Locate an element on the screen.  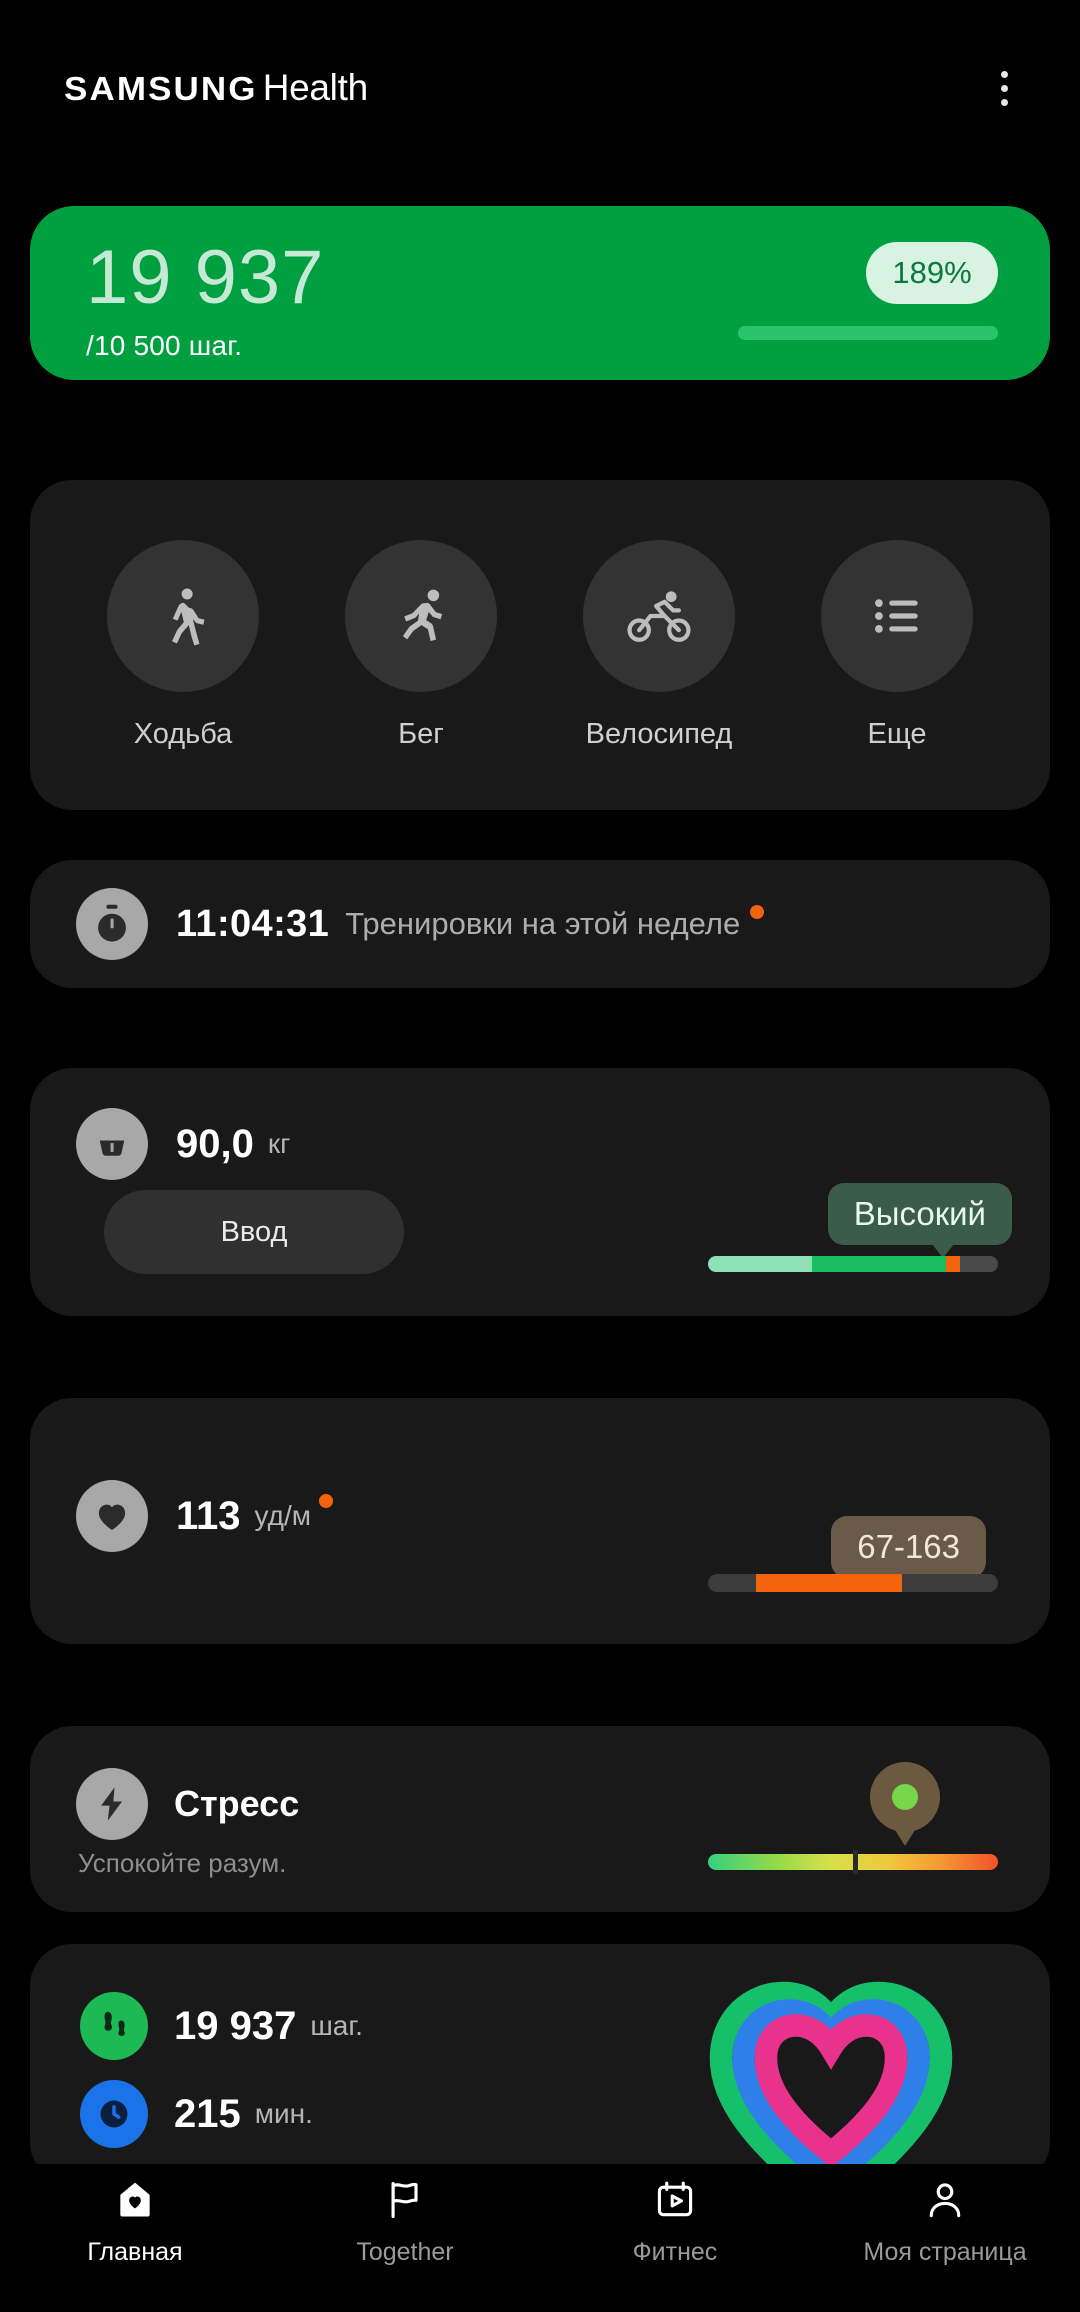
bottom-navigation: Главная Together Фитнес Моя страница is located at coordinates (540, 2238).